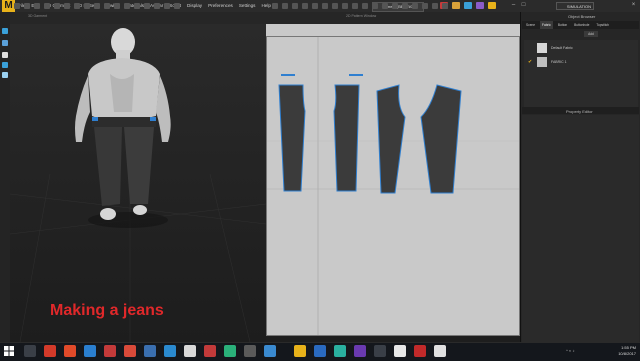  Describe the element at coordinates (295, 6) in the screenshot. I see `edit-curve-icon` at that location.